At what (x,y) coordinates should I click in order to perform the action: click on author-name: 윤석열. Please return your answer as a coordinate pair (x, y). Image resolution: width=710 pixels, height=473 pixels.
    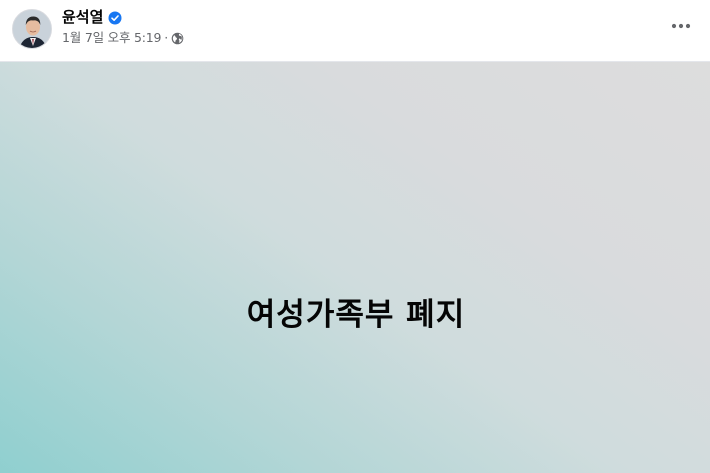
    Looking at the image, I should click on (82, 17).